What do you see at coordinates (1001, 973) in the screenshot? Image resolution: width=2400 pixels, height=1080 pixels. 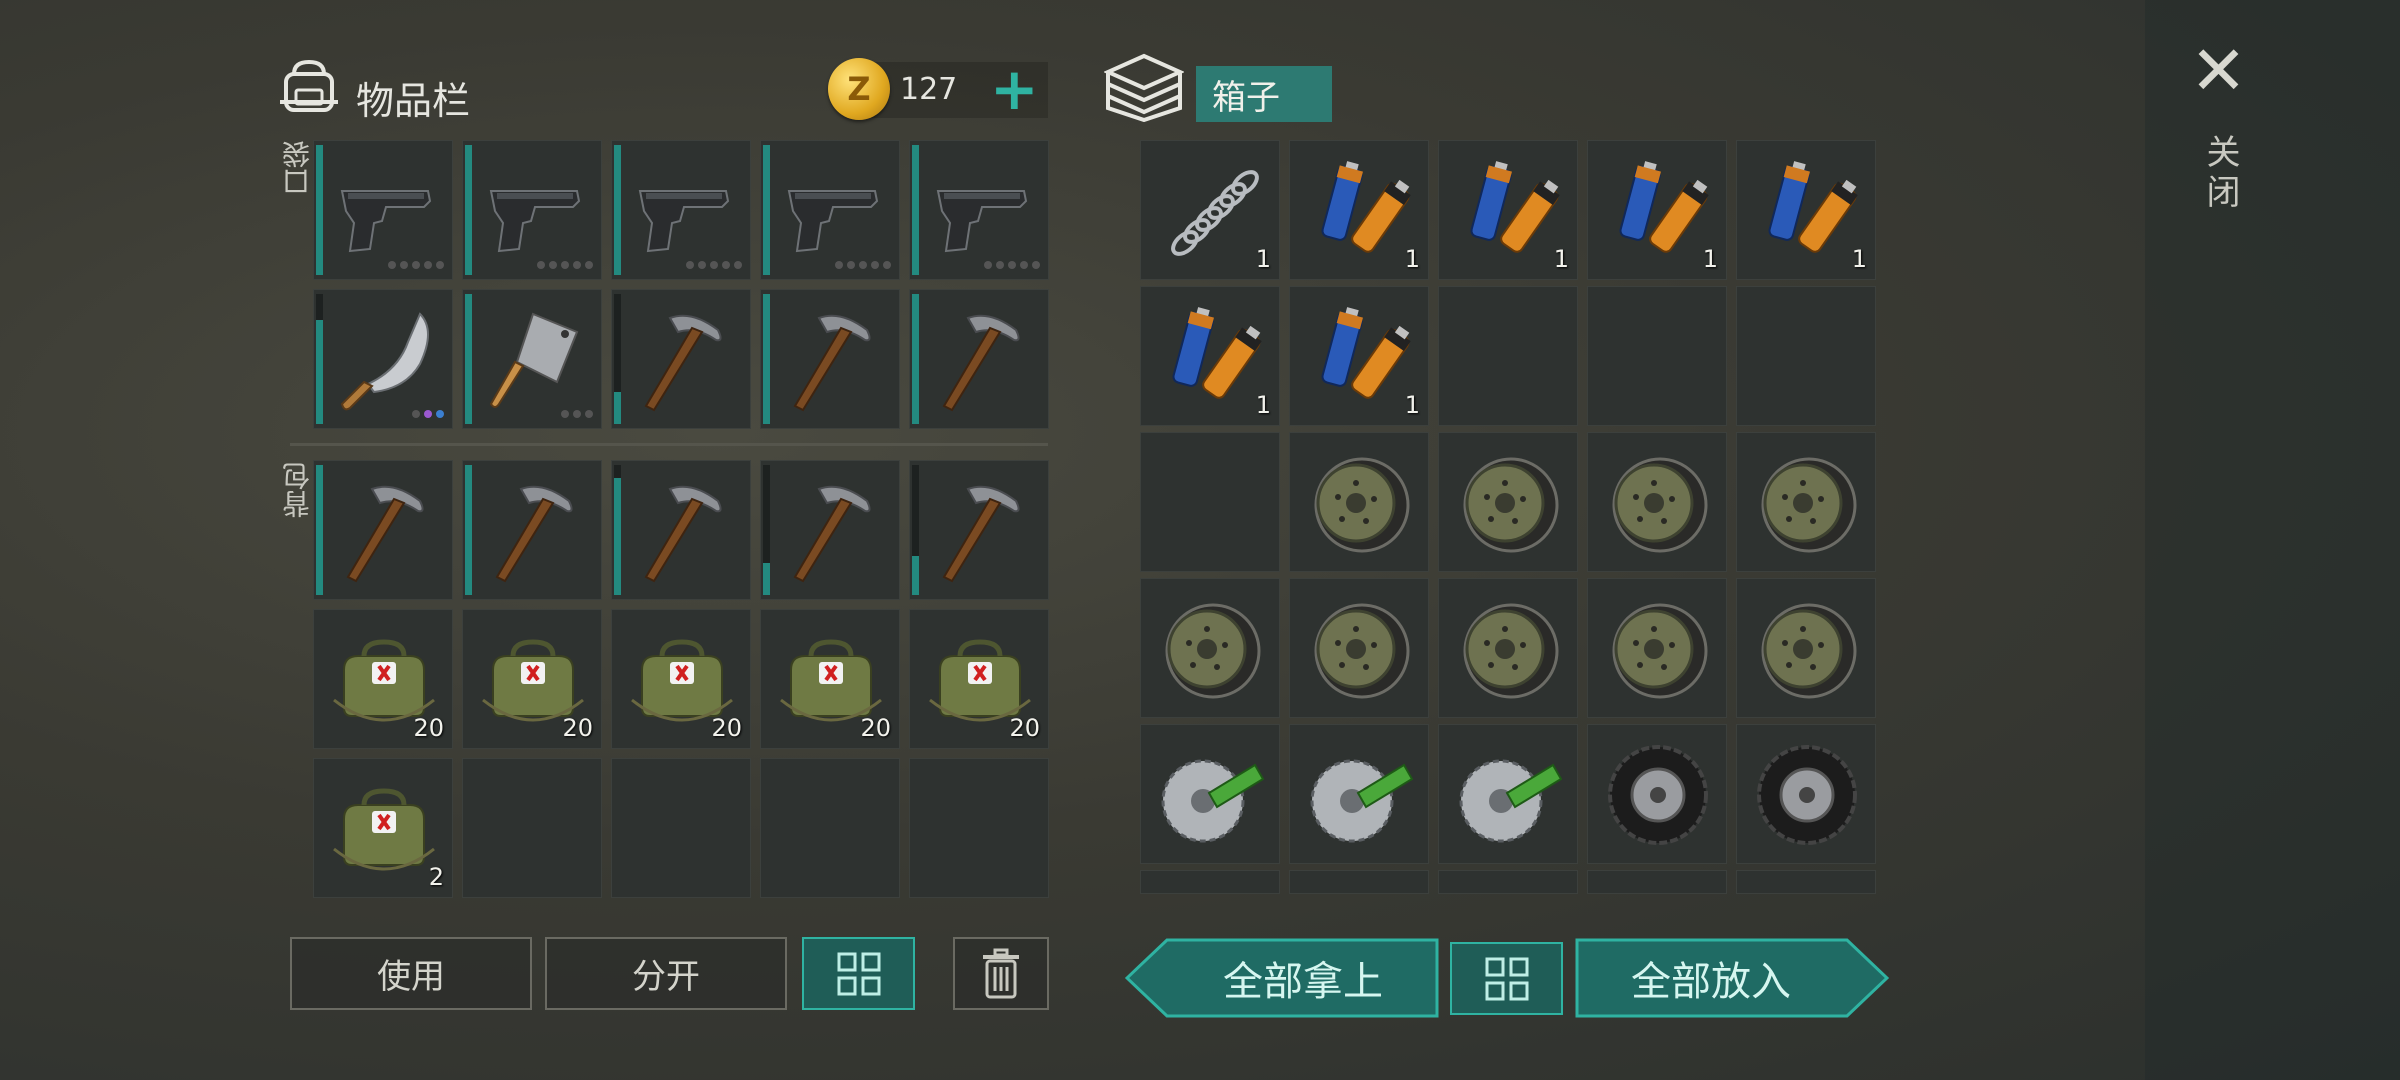 I see `trash-button` at bounding box center [1001, 973].